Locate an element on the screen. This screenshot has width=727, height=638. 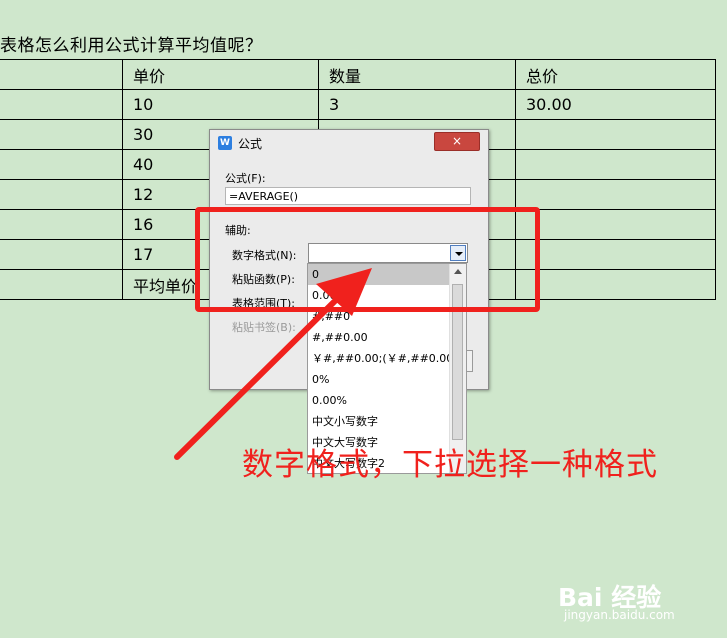
annotation-arrow is located at coordinates (273, 364).